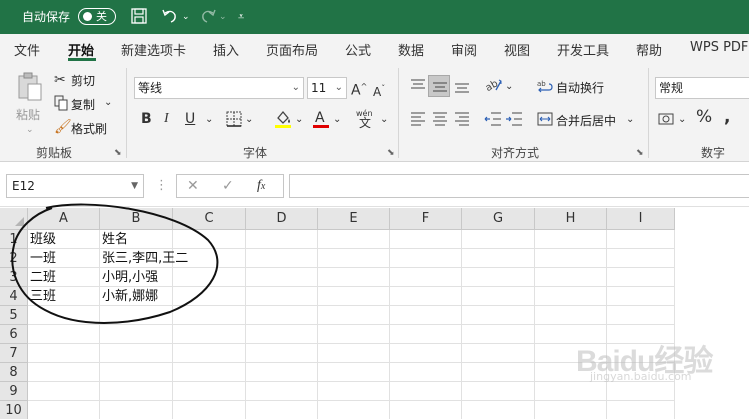 The image size is (749, 419). What do you see at coordinates (682, 120) in the screenshot?
I see `accounting-dropdown-icon: ⌄` at bounding box center [682, 120].